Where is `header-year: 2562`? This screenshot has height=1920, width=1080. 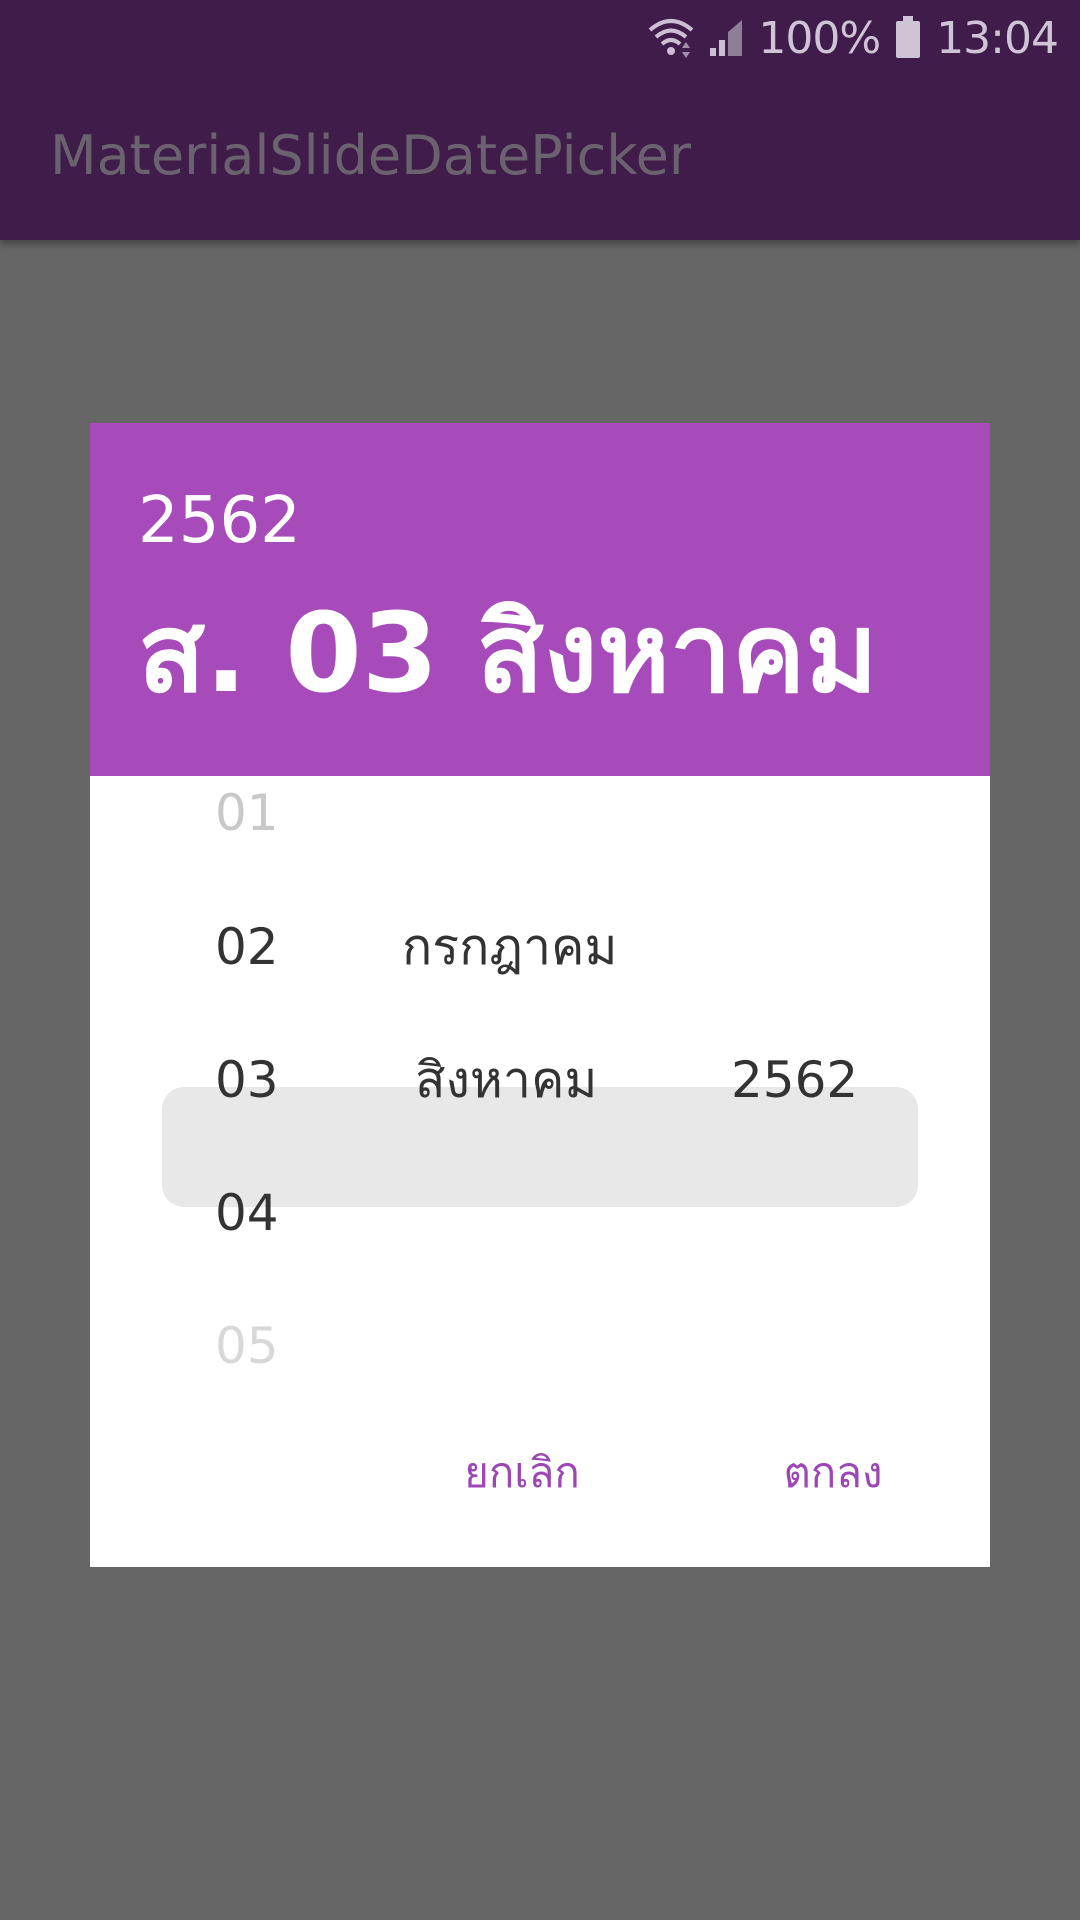
header-year: 2562 is located at coordinates (219, 521).